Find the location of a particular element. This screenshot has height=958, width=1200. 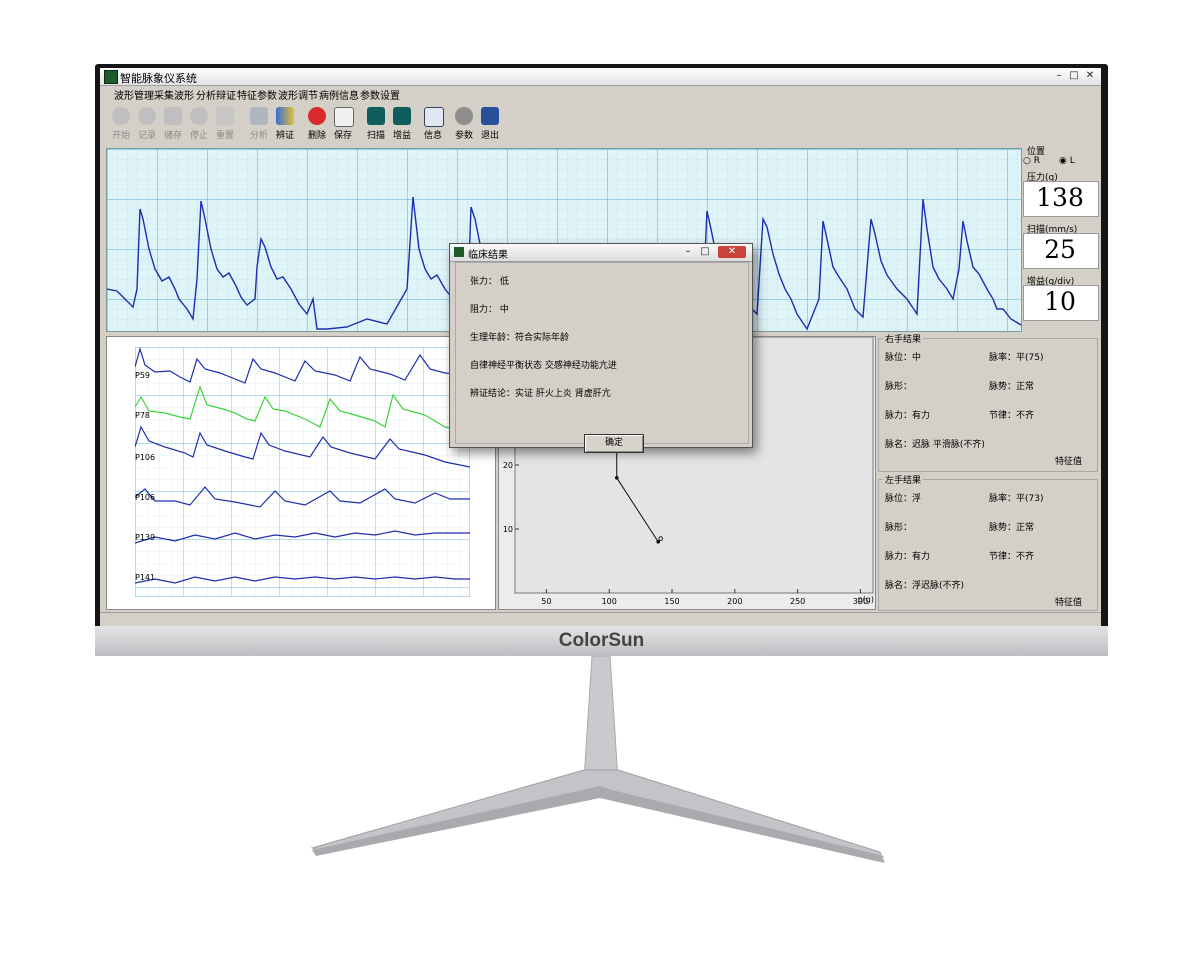

brand-logo: ColorSun is located at coordinates (601, 640).